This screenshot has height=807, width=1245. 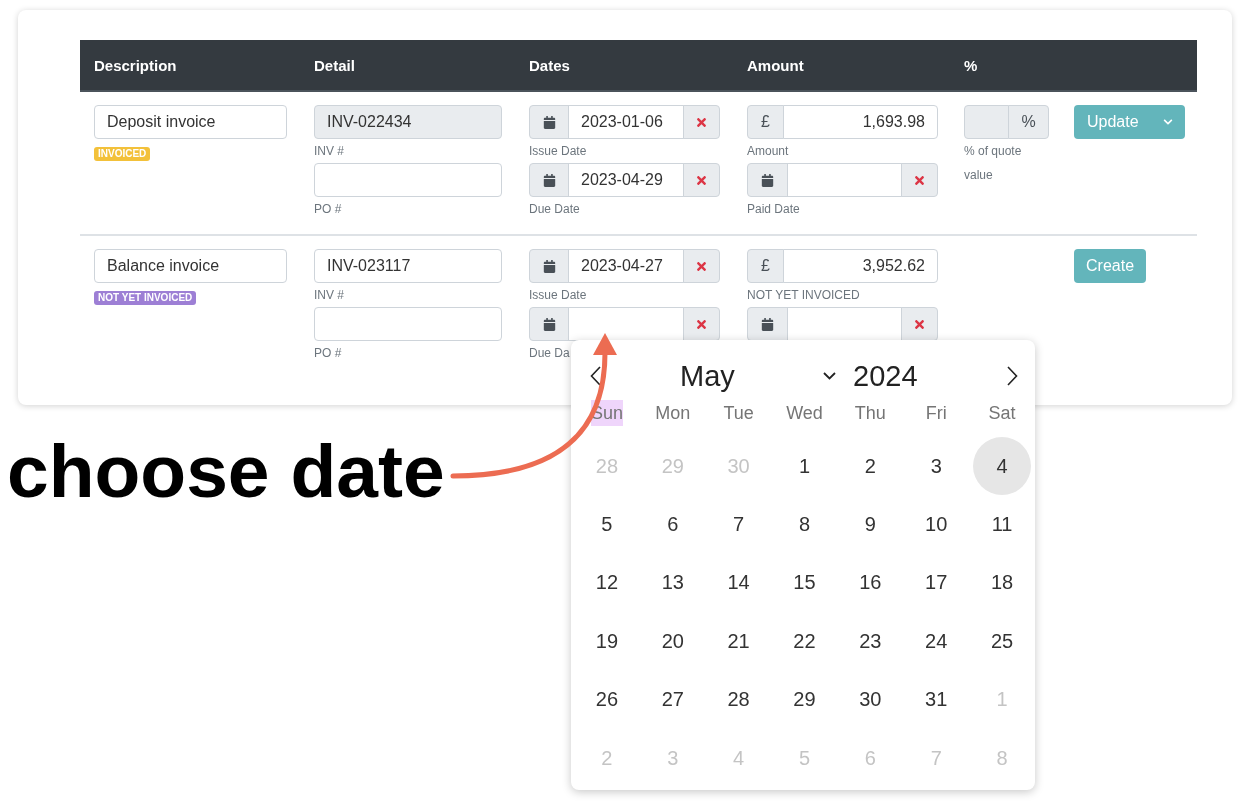 What do you see at coordinates (1002, 582) in the screenshot?
I see `calendar-day: 18` at bounding box center [1002, 582].